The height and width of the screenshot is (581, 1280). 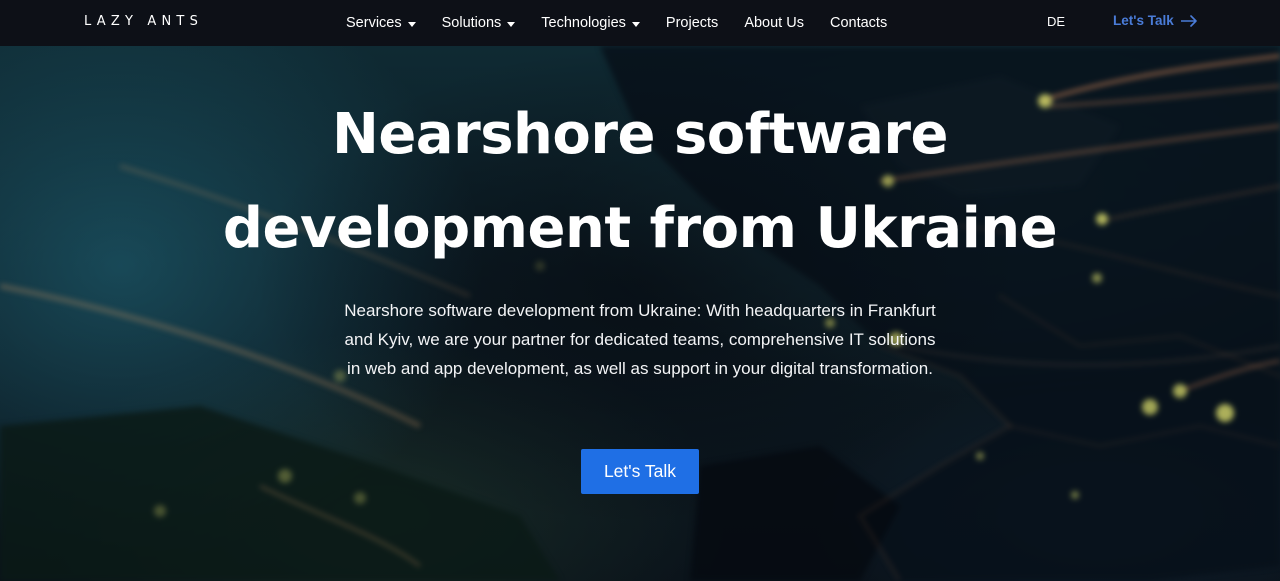 I want to click on nav-item-contacts: Contacts, so click(x=858, y=23).